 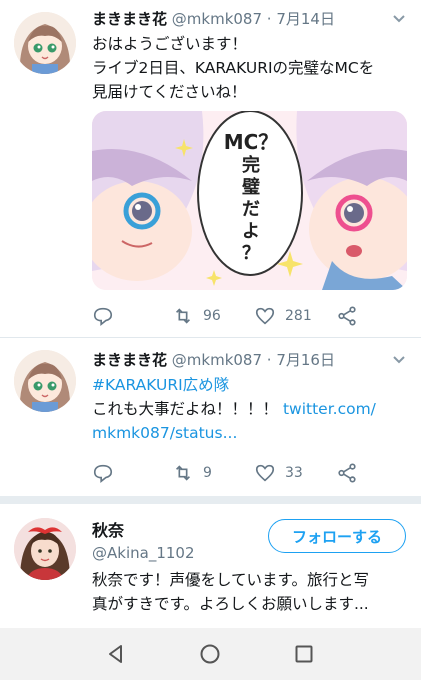 What do you see at coordinates (283, 316) in the screenshot?
I see `like-button: 281` at bounding box center [283, 316].